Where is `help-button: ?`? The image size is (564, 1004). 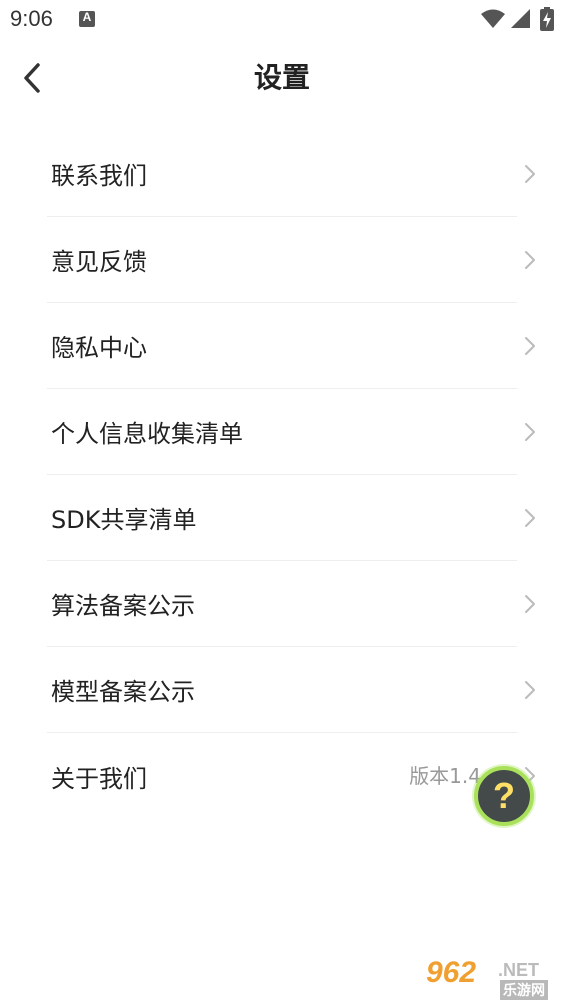
help-button: ? is located at coordinates (504, 796).